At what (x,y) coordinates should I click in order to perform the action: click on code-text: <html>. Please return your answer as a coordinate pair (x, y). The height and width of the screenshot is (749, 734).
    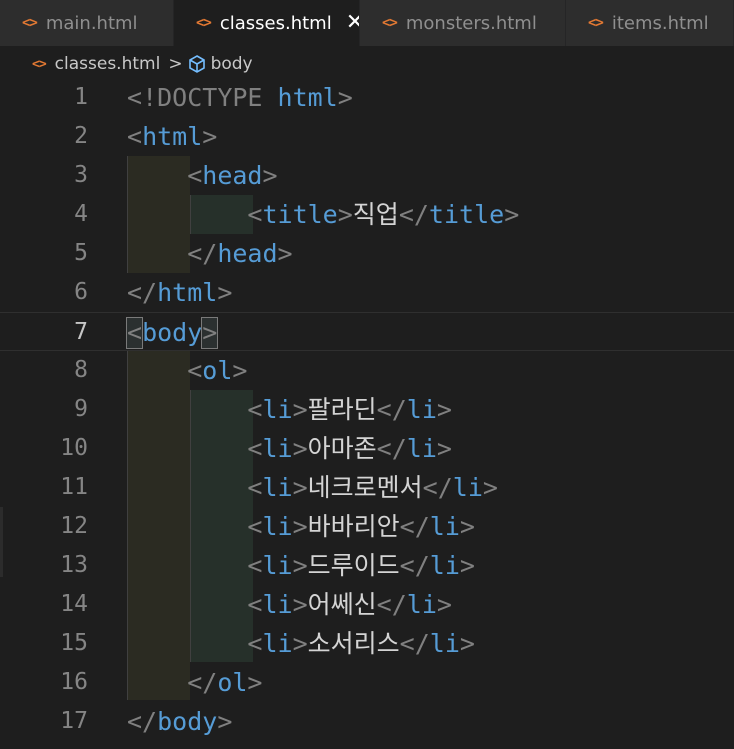
    Looking at the image, I should click on (172, 136).